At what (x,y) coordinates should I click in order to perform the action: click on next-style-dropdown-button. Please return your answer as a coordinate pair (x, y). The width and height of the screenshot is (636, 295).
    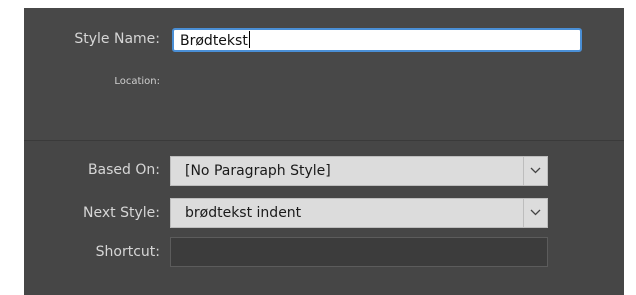
    Looking at the image, I should click on (535, 213).